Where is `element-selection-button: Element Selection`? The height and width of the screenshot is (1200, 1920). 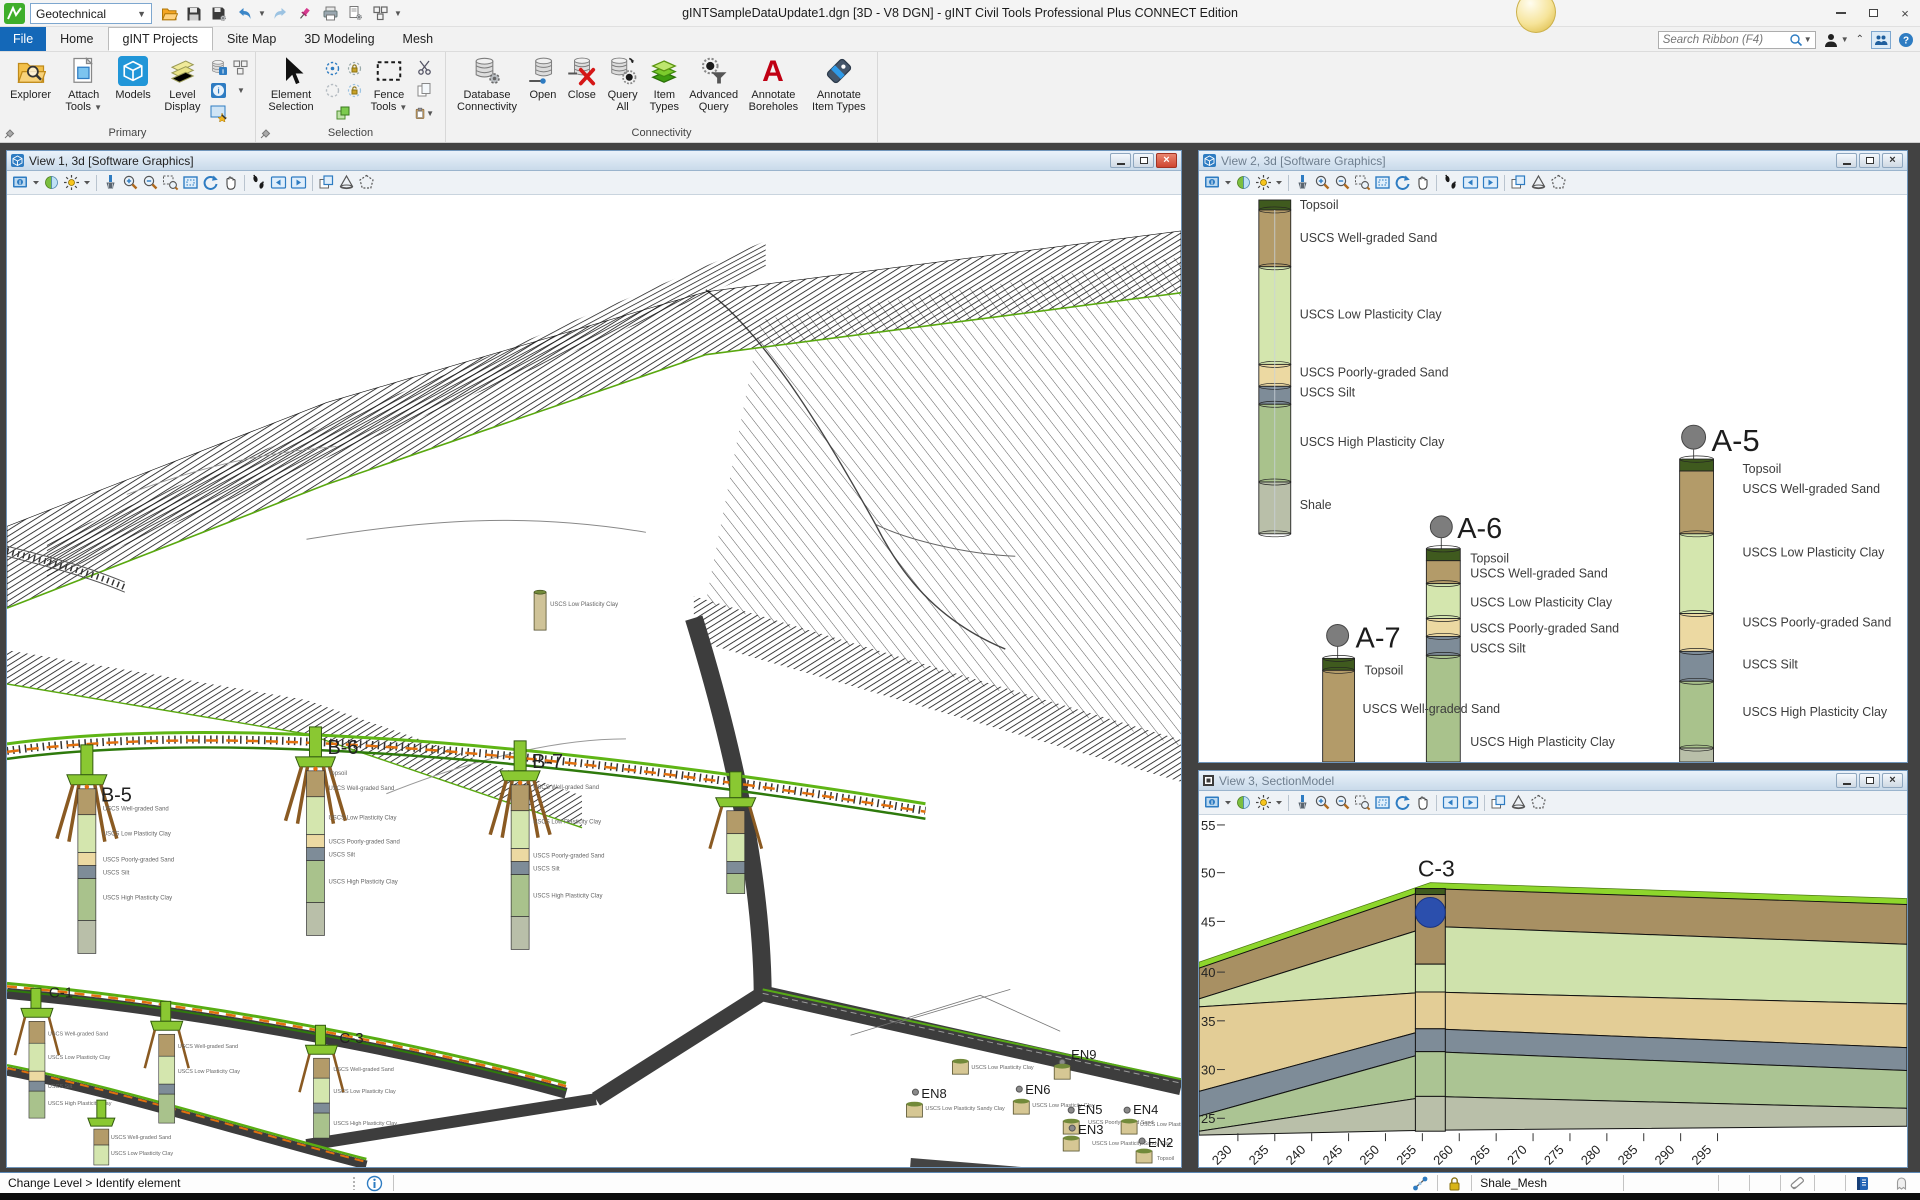 element-selection-button: Element Selection is located at coordinates (291, 89).